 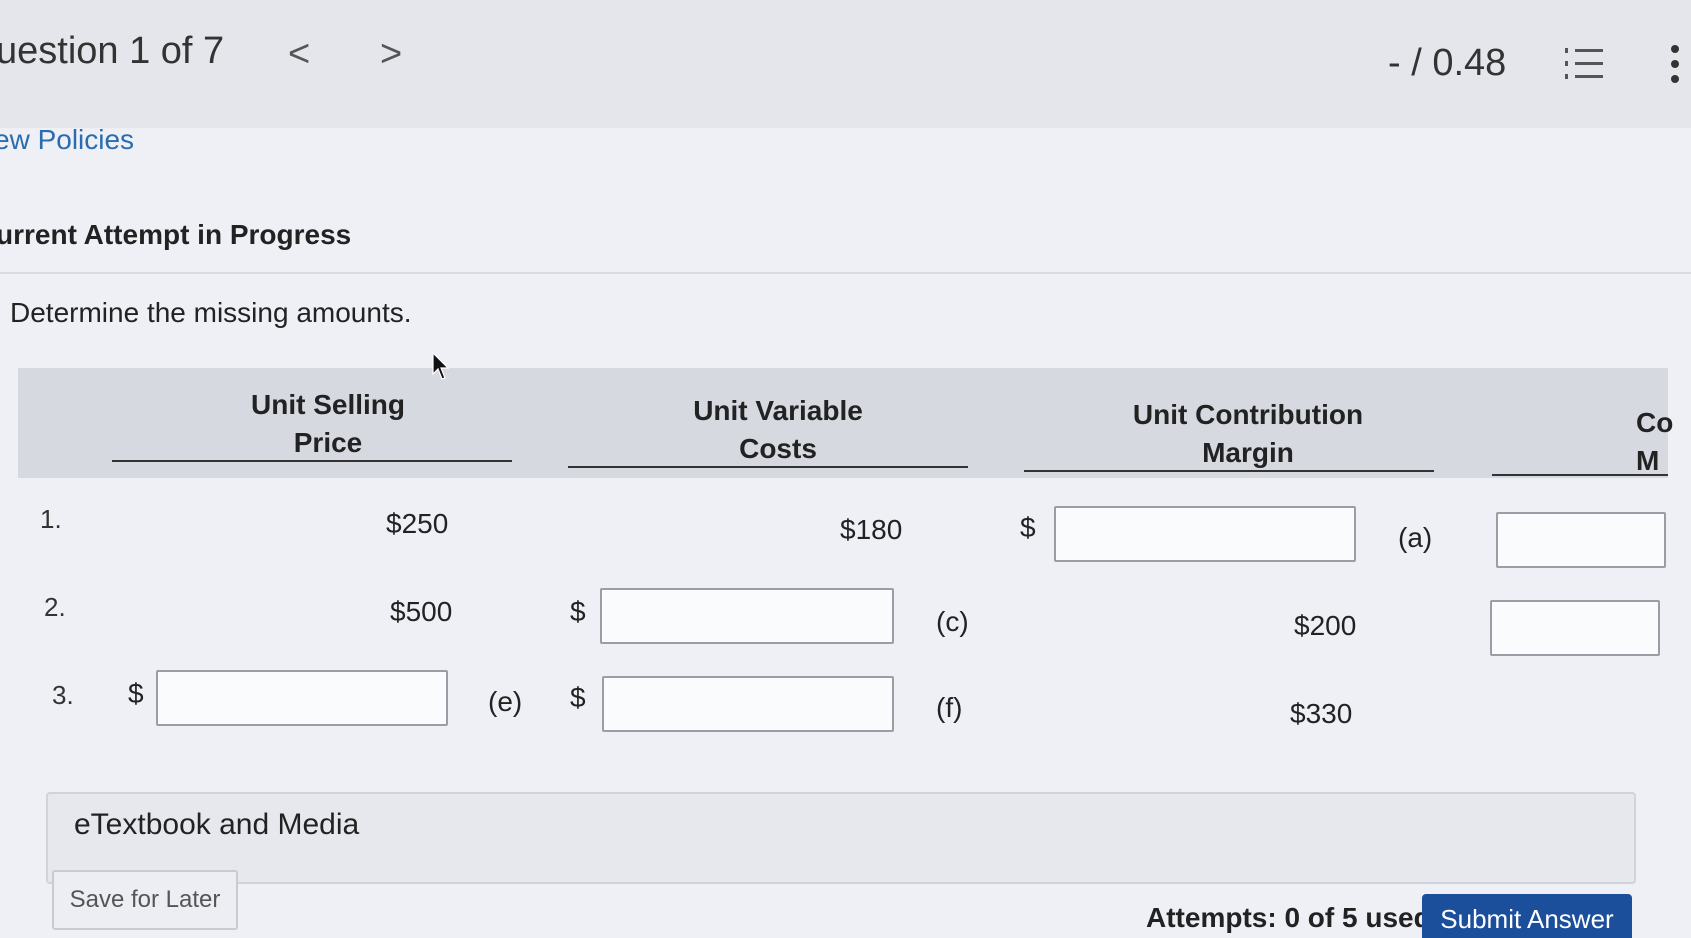 What do you see at coordinates (441, 366) in the screenshot?
I see `mouse-pointer-icon` at bounding box center [441, 366].